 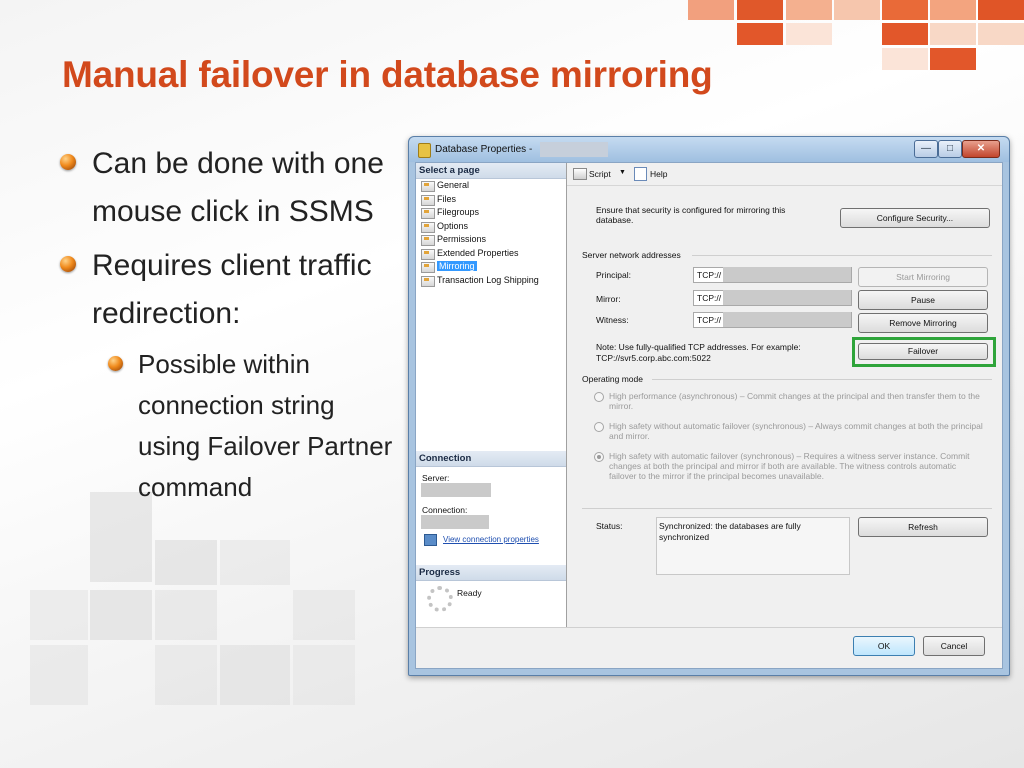 I want to click on database-icon, so click(x=424, y=150).